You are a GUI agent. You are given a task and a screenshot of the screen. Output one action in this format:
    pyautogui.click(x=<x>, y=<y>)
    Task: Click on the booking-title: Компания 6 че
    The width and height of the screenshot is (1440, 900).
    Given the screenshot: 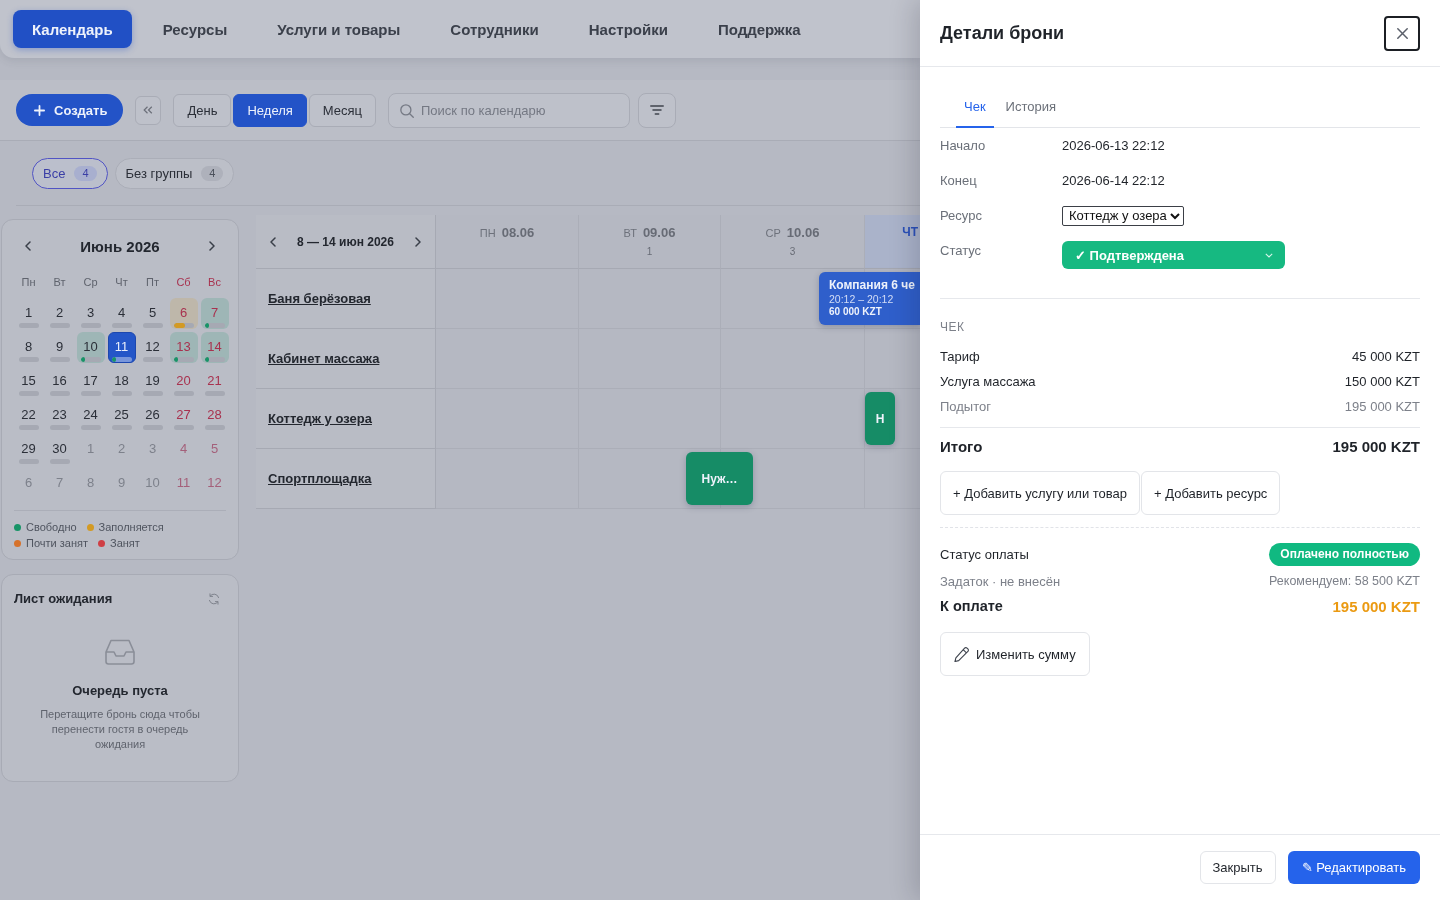 What is the action you would take?
    pyautogui.click(x=872, y=285)
    